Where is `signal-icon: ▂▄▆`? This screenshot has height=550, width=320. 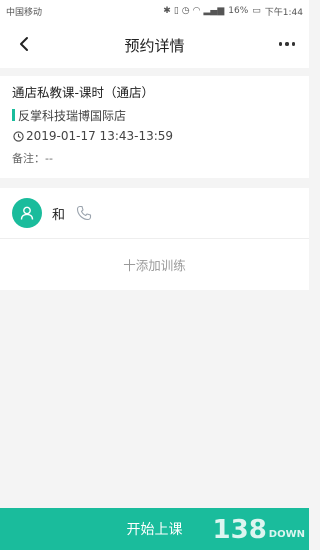 signal-icon: ▂▄▆ is located at coordinates (214, 11).